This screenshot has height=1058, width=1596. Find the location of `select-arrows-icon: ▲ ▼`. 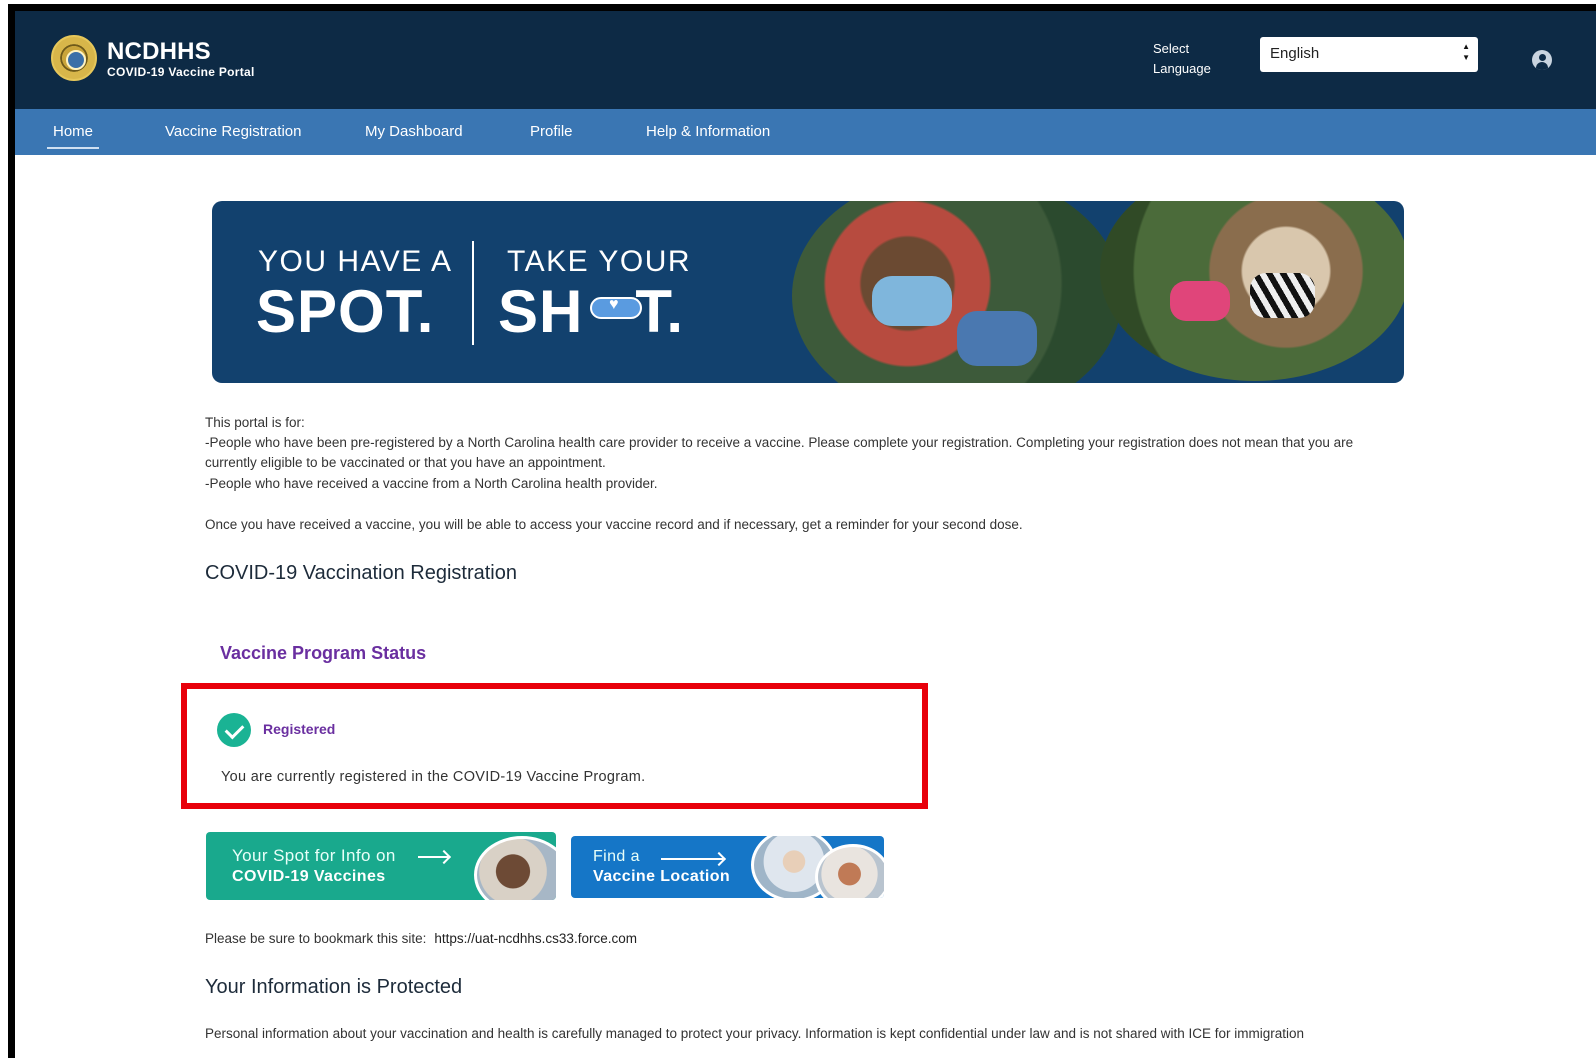

select-arrows-icon: ▲ ▼ is located at coordinates (1466, 52).